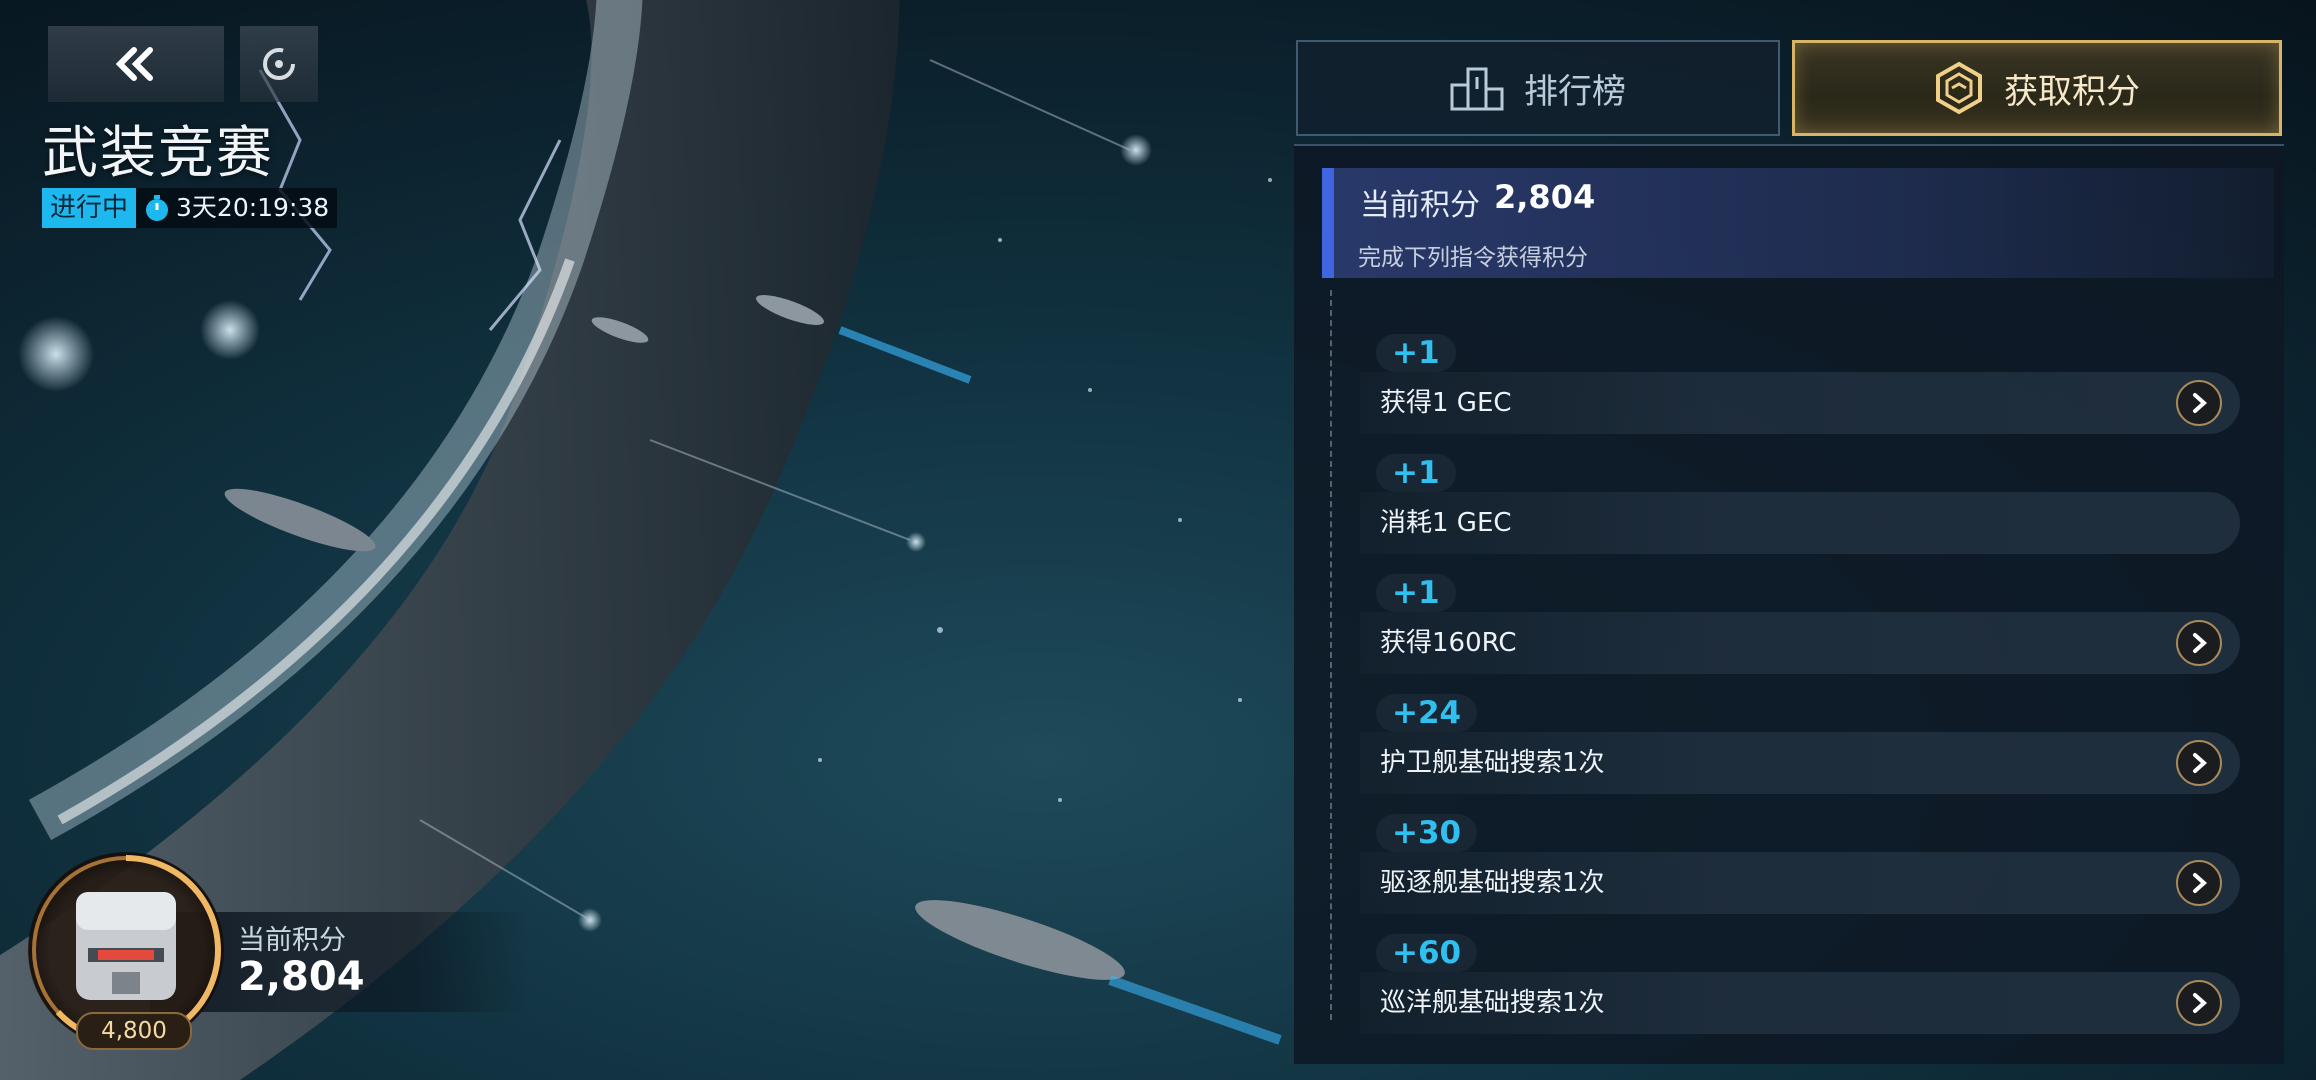 This screenshot has width=2316, height=1080. Describe the element at coordinates (253, 207) in the screenshot. I see `timer-text: 3天20:19:38` at that location.